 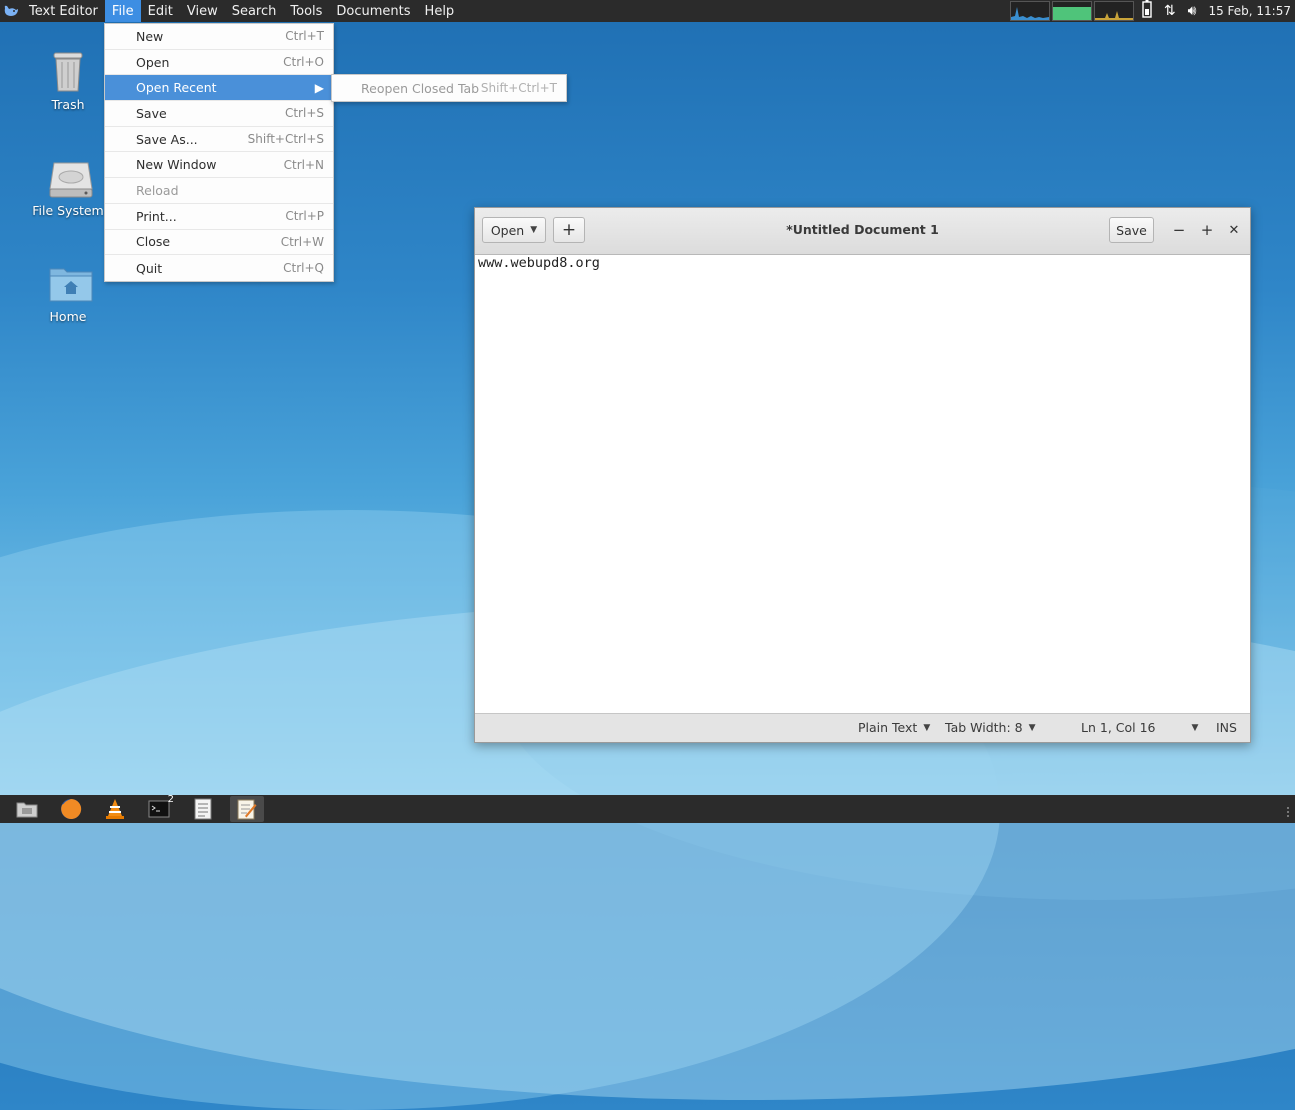 I want to click on desktop-icon-label: Home, so click(x=68, y=316).